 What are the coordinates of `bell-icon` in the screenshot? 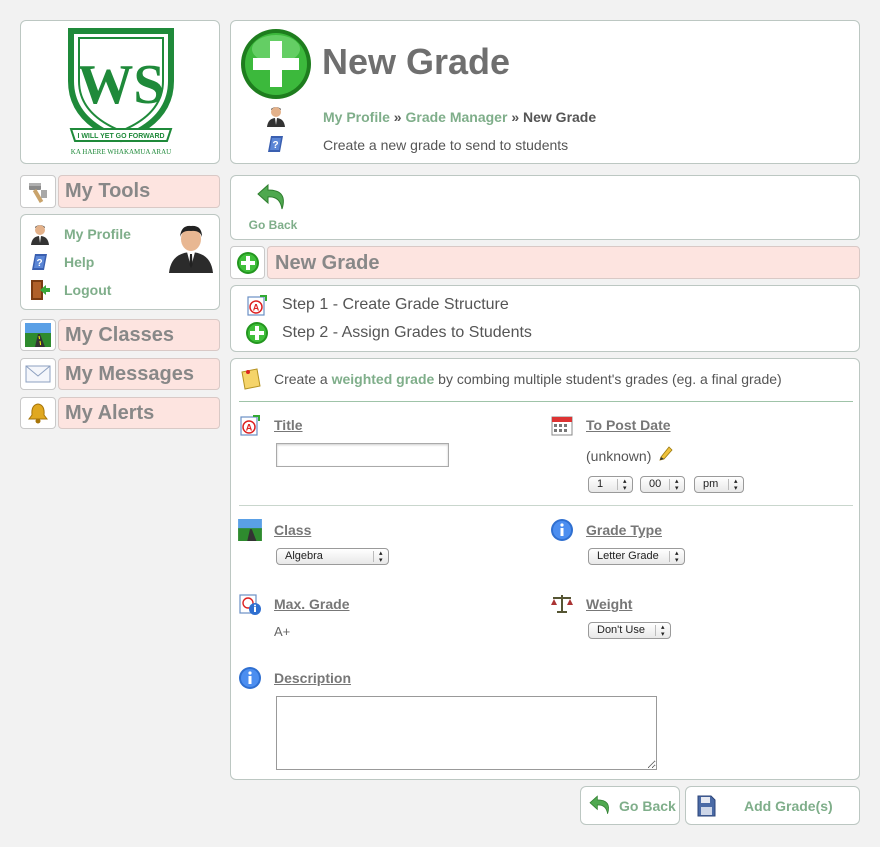 It's located at (38, 413).